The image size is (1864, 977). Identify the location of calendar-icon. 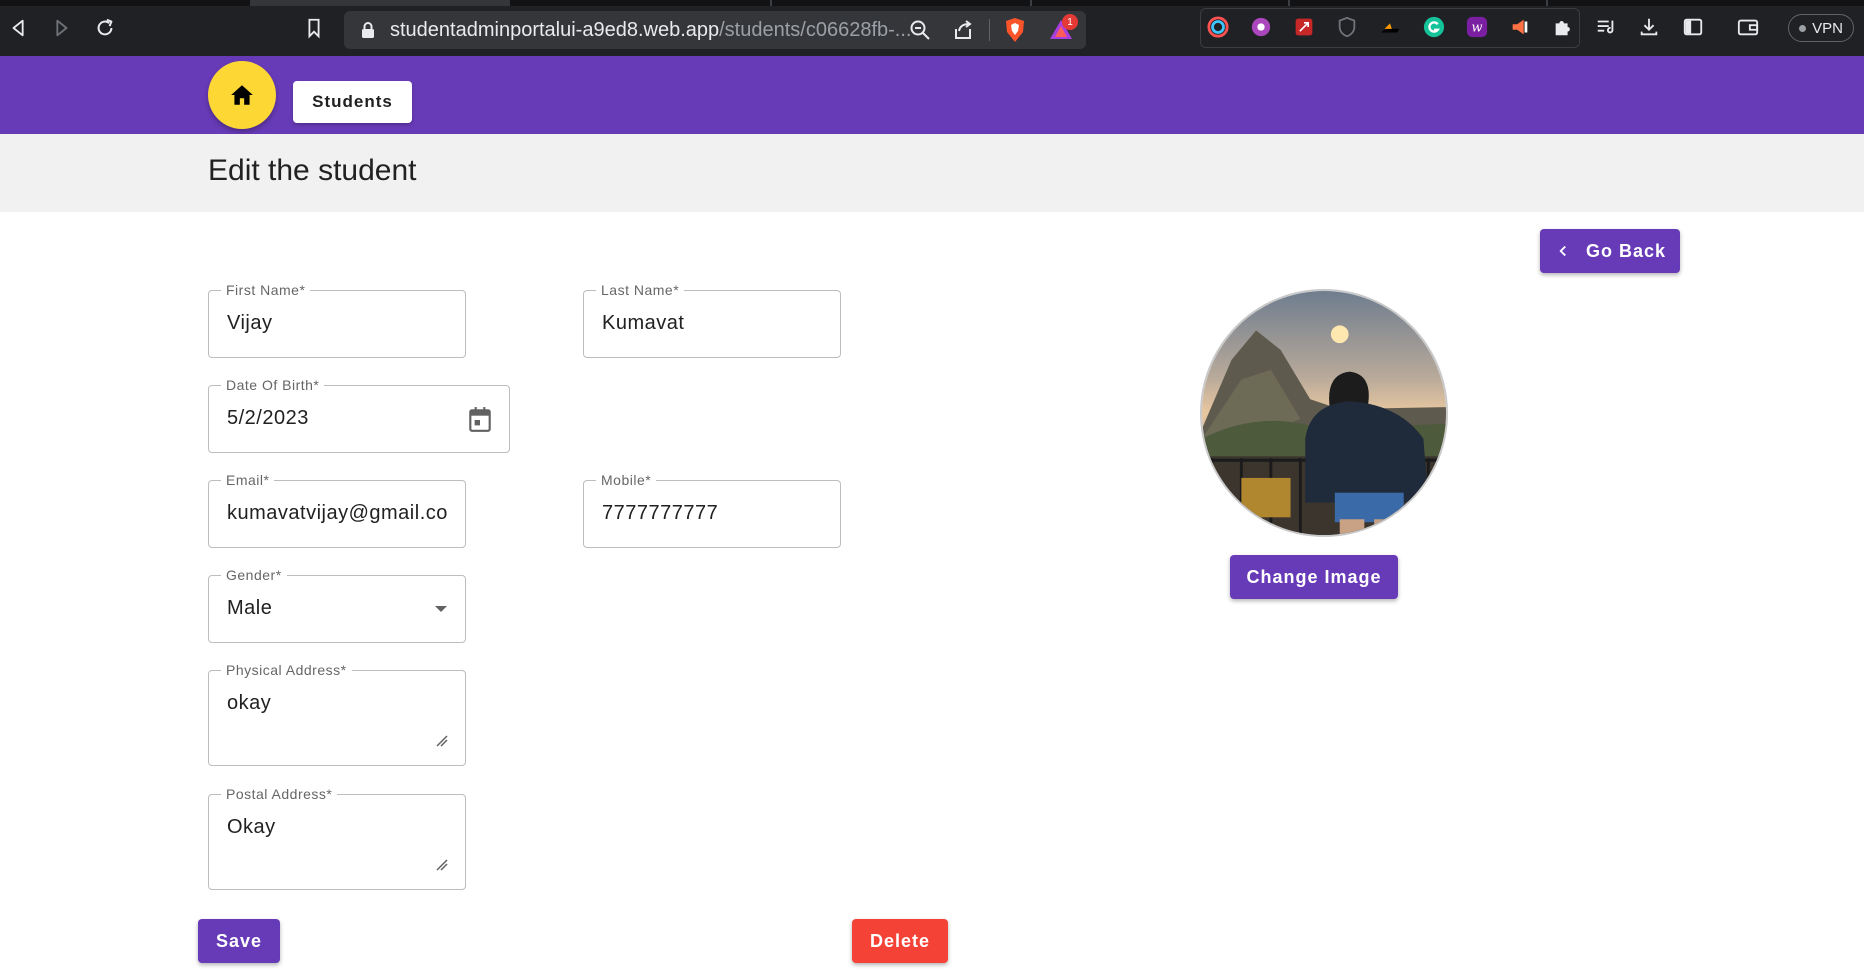
(480, 420).